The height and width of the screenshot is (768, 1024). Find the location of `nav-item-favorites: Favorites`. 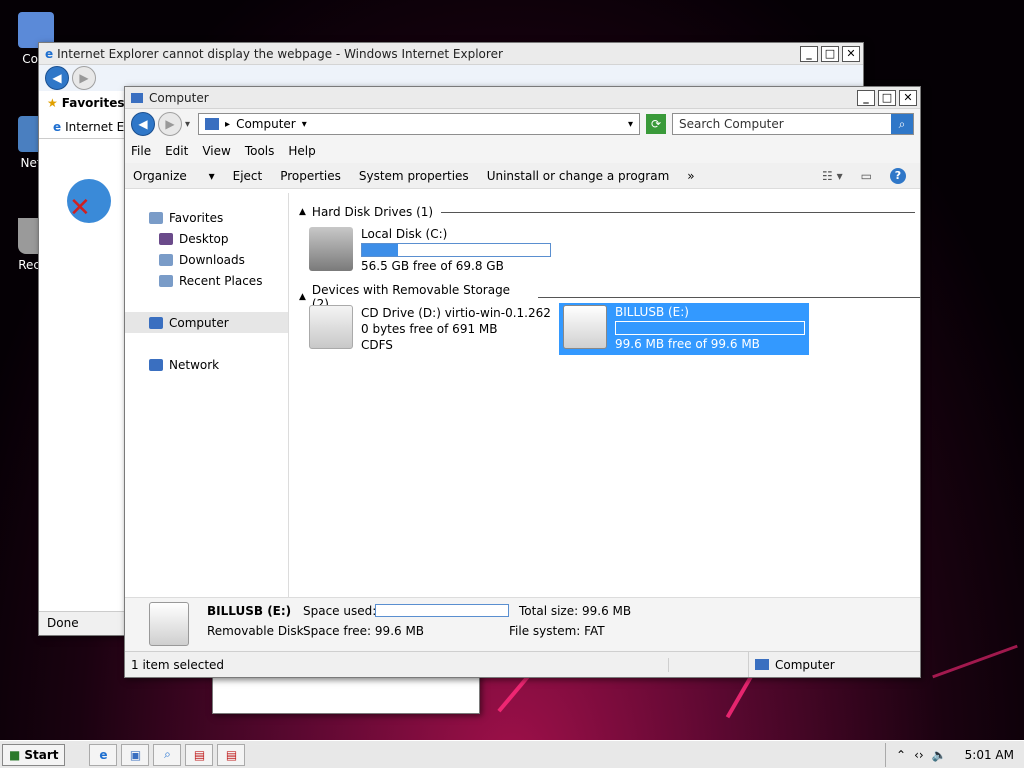

nav-item-favorites: Favorites is located at coordinates (206, 217).